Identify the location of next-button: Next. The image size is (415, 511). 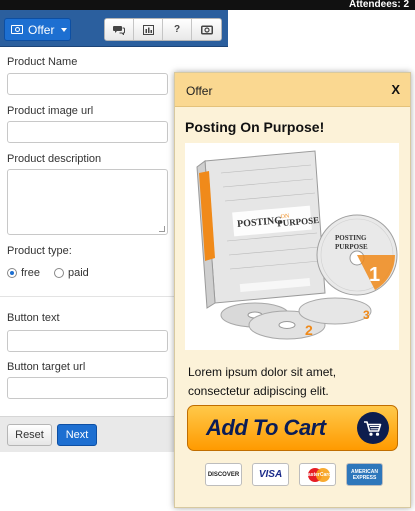
(77, 435).